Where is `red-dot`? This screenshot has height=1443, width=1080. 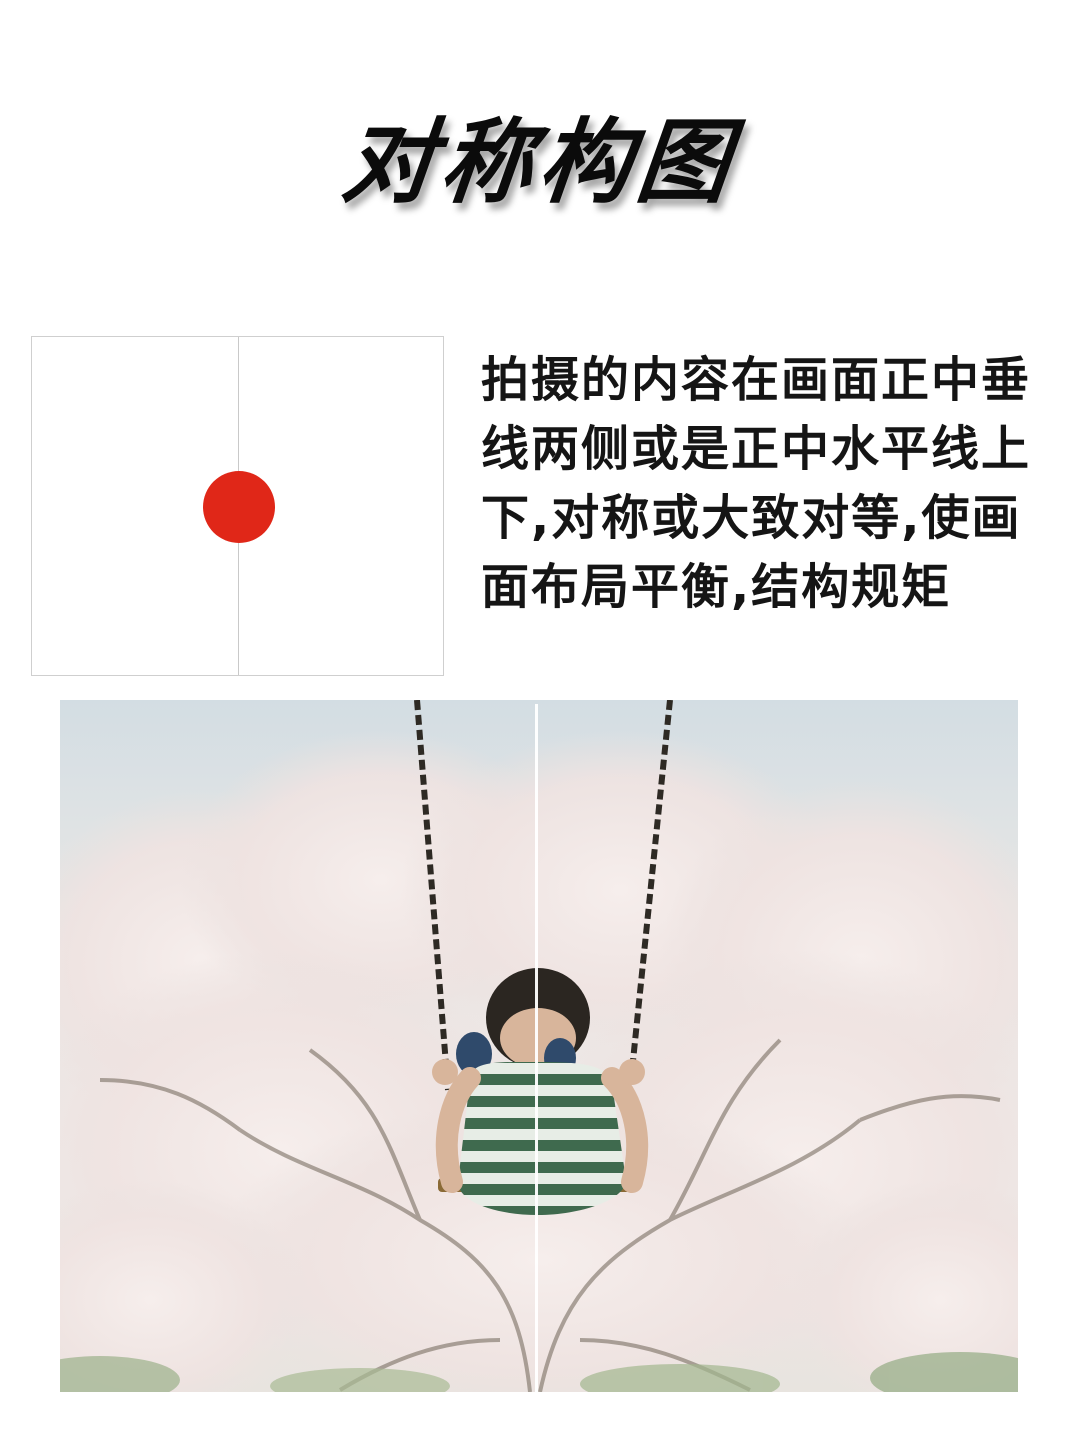
red-dot is located at coordinates (239, 507).